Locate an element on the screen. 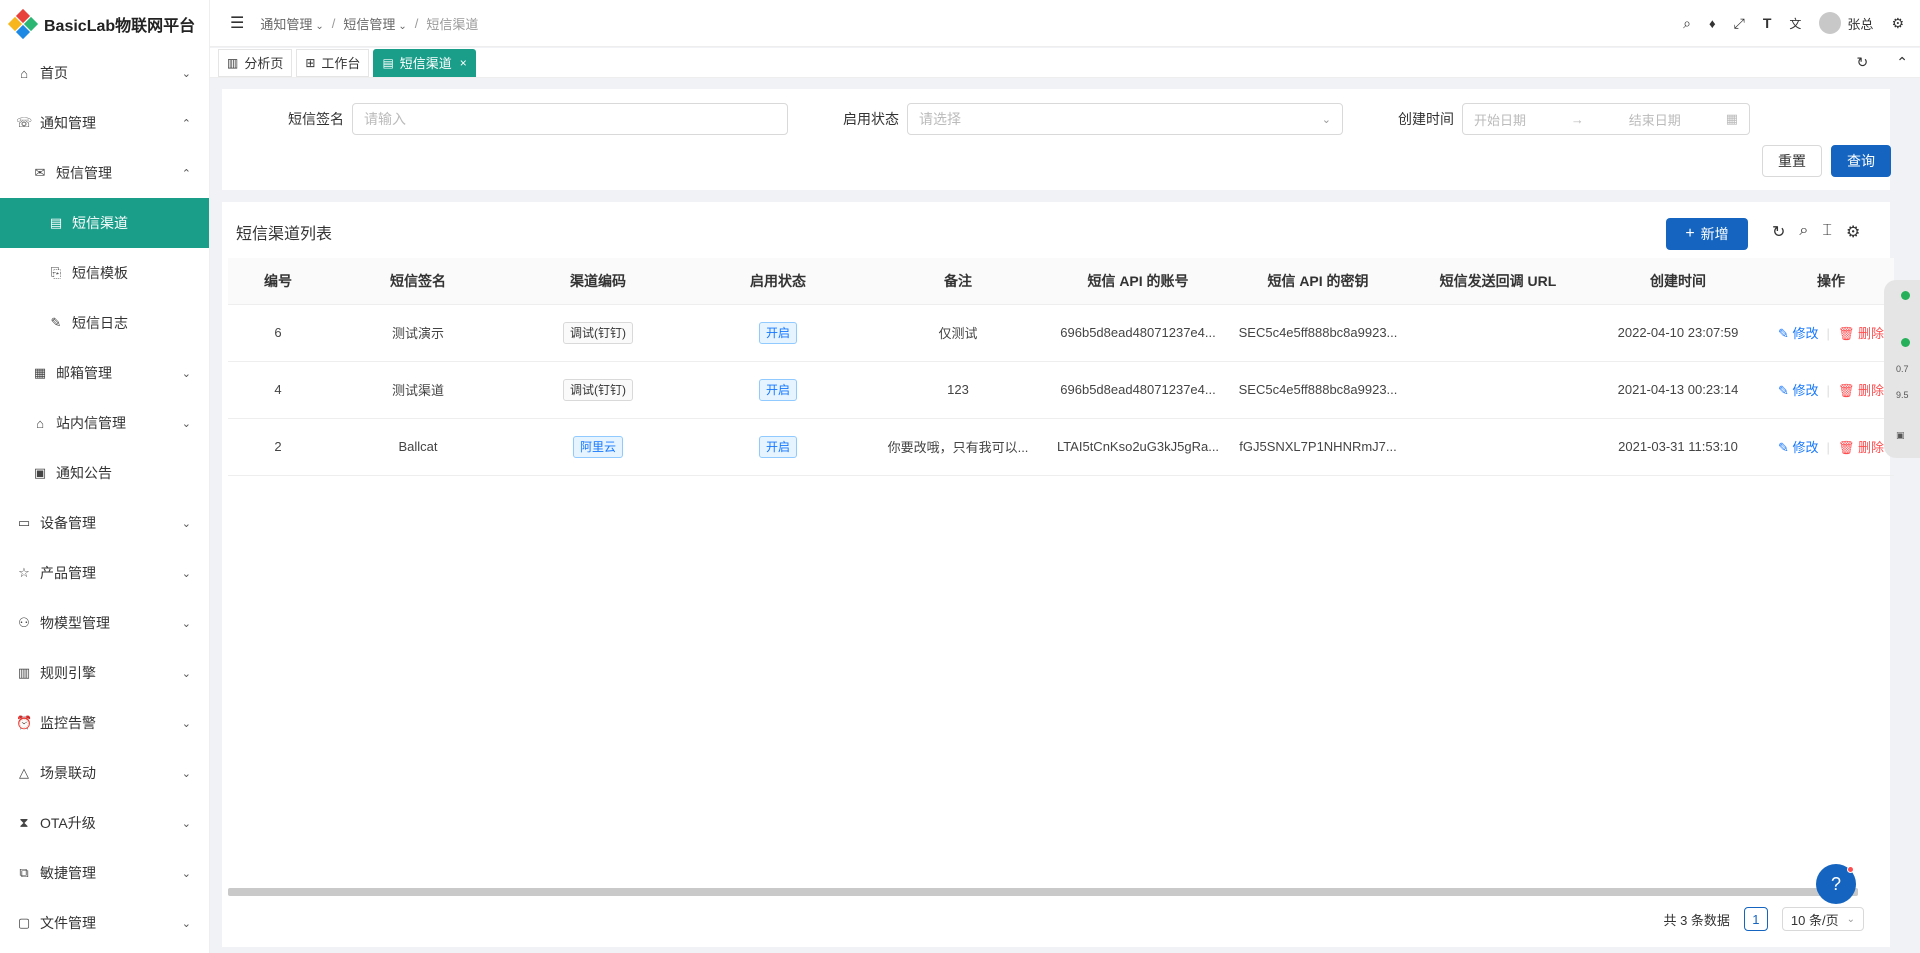 The width and height of the screenshot is (1920, 953). date-range-picker: 开始日期 → 结束日期 ▦ is located at coordinates (1606, 119).